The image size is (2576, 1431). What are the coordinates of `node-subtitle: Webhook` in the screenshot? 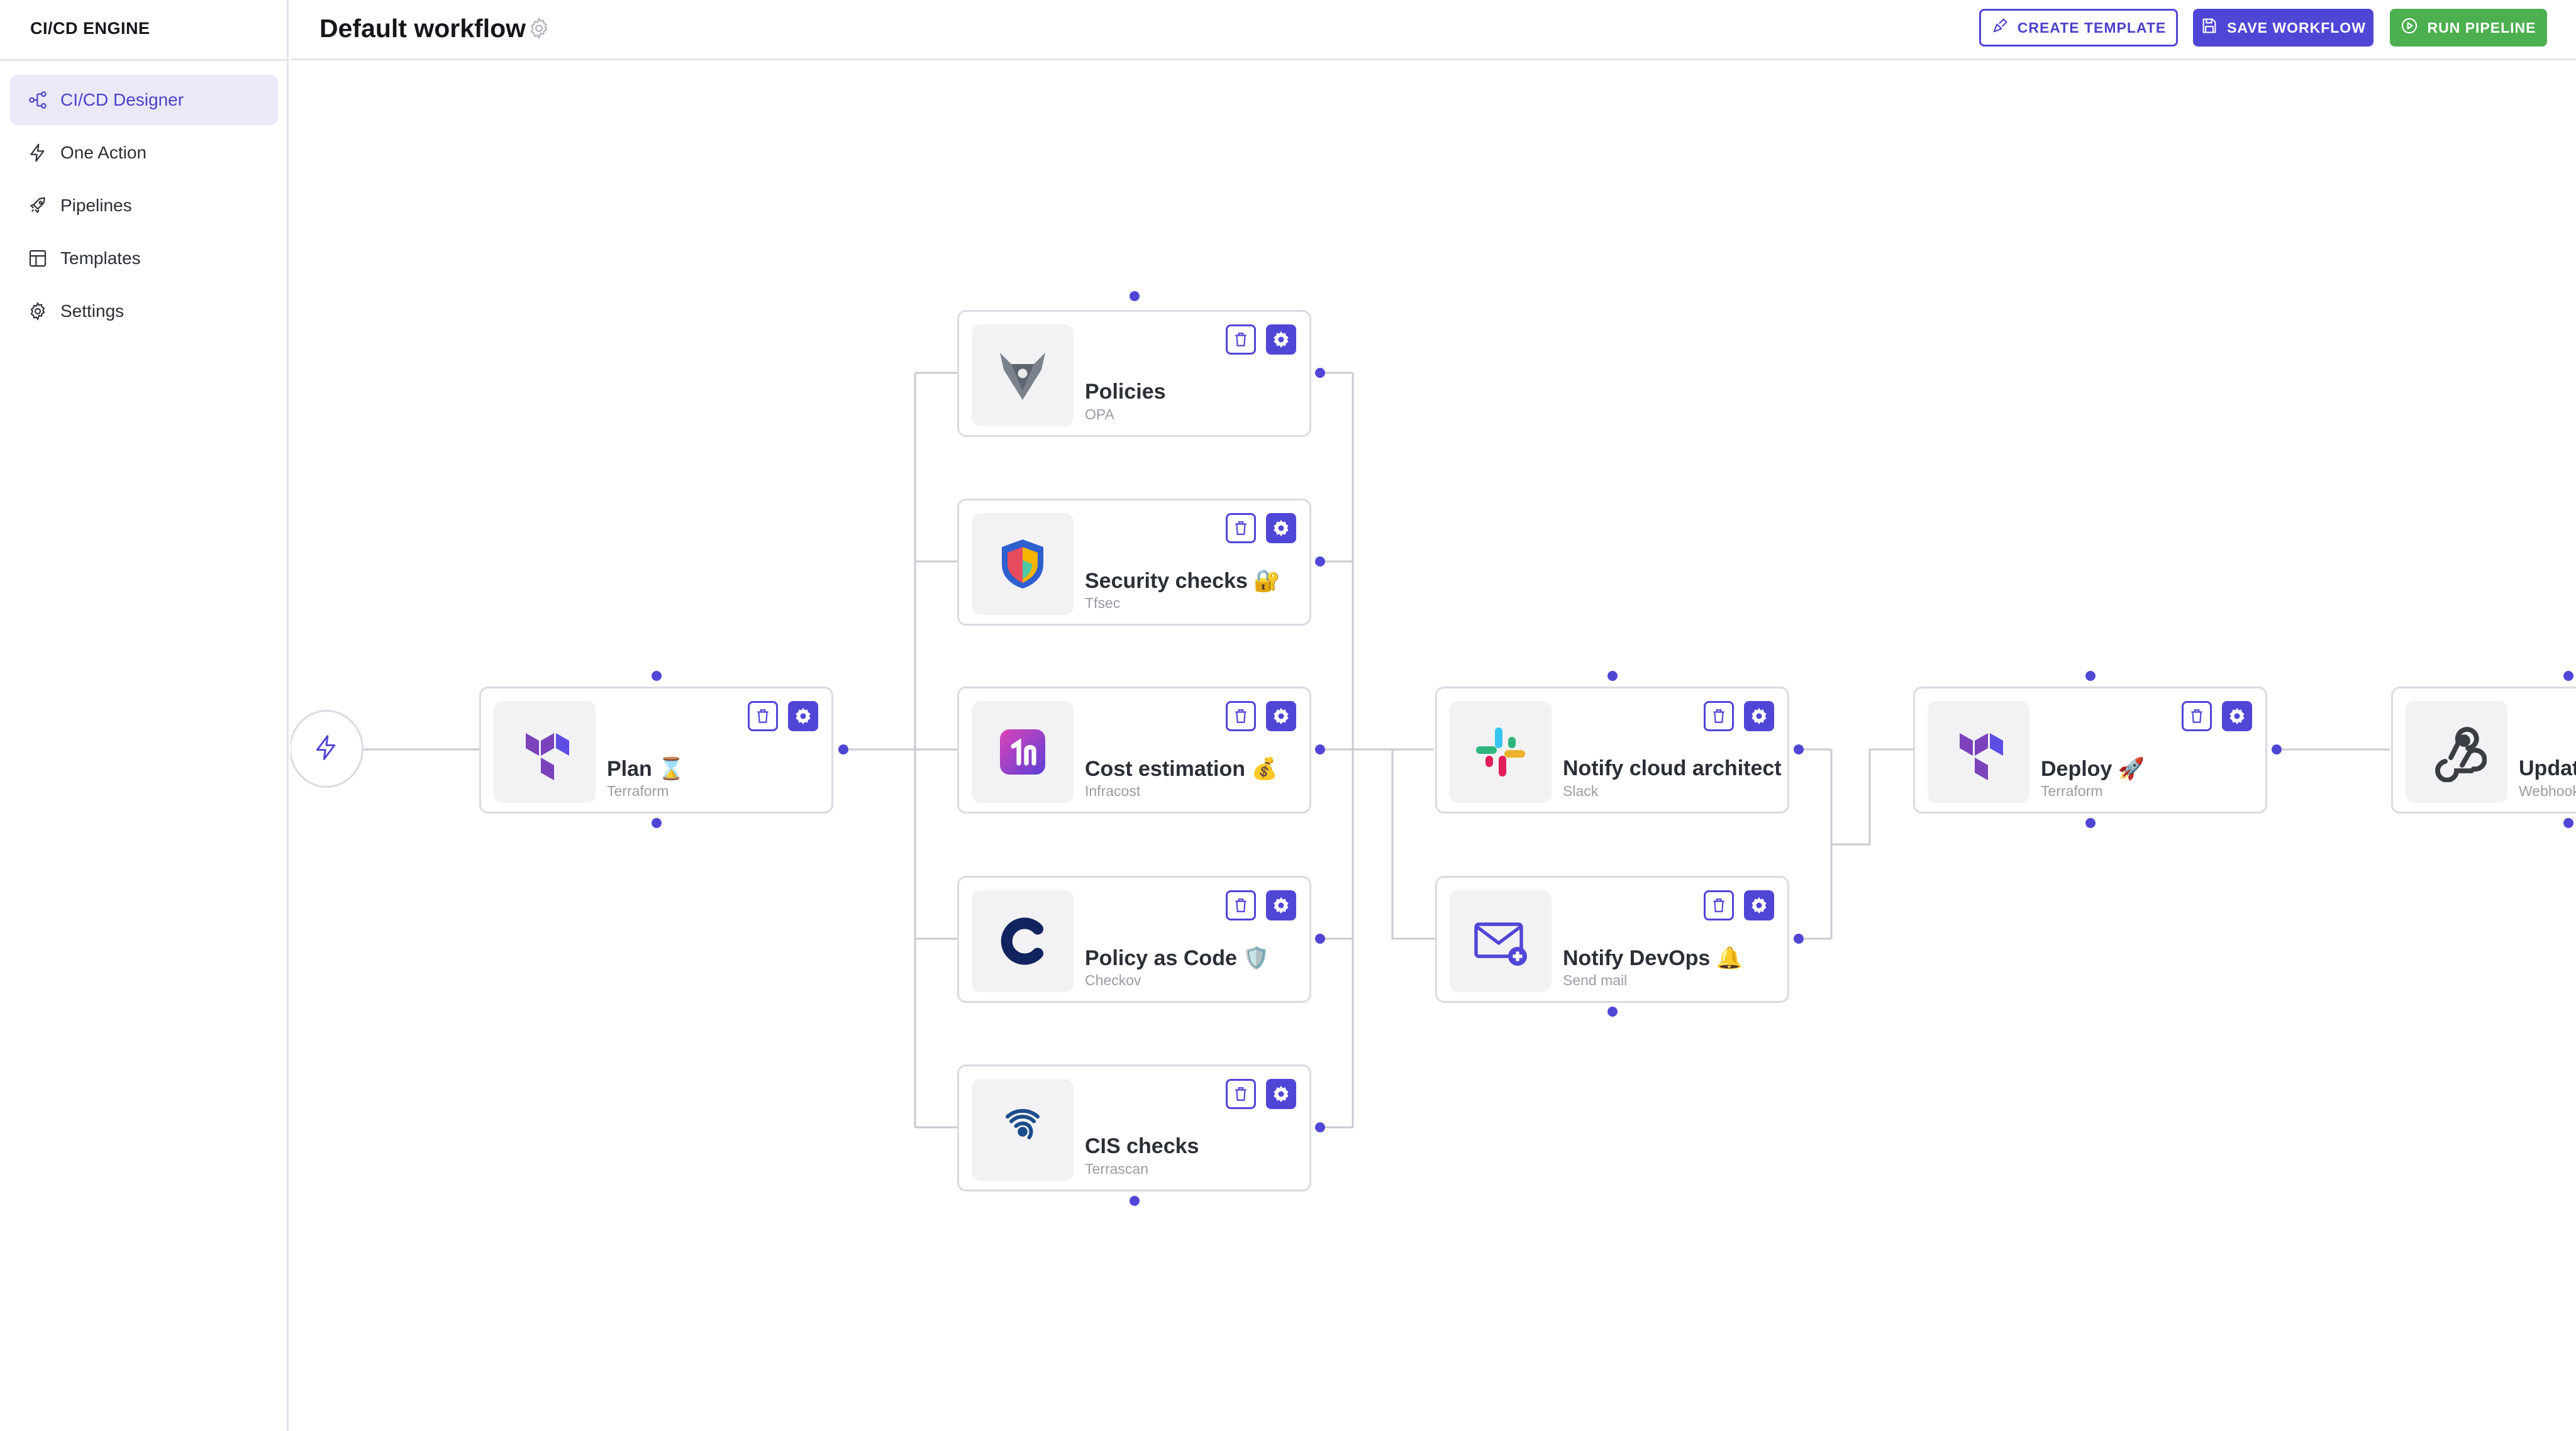 It's located at (2547, 791).